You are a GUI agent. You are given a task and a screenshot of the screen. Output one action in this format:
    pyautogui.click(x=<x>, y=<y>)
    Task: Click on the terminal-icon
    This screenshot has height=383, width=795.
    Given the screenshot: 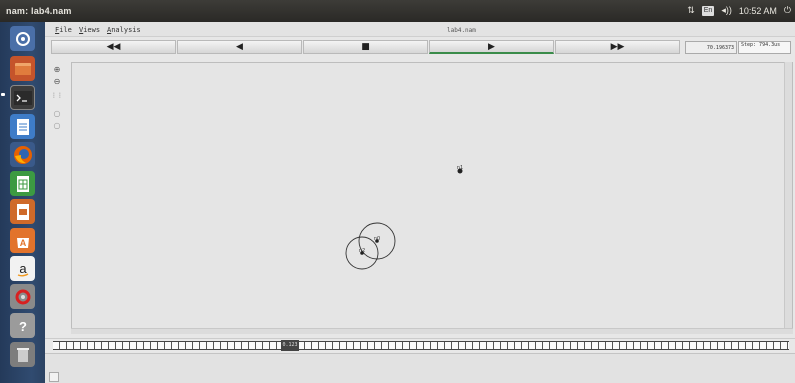 What is the action you would take?
    pyautogui.click(x=22, y=97)
    